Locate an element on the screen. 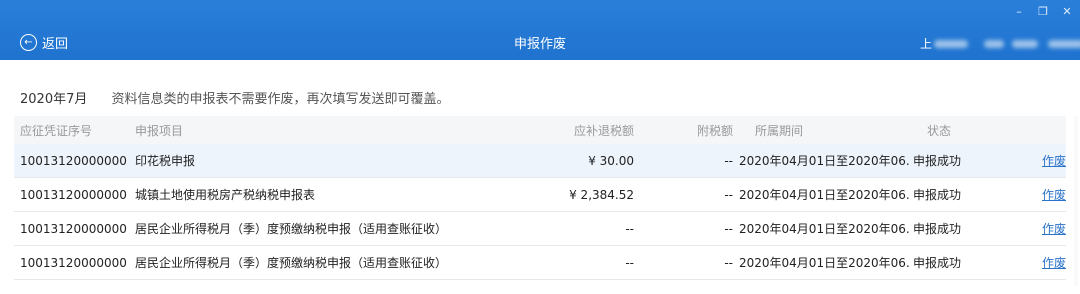 Image resolution: width=1080 pixels, height=294 pixels. minimize-icon: – is located at coordinates (1019, 11).